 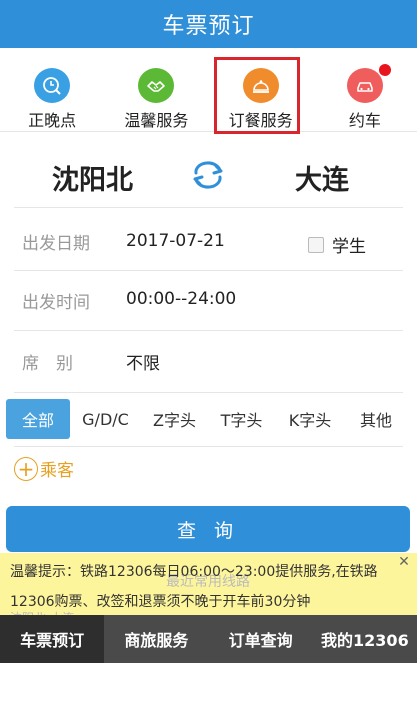 I want to click on seat-class-row: 席 别 不限, so click(x=208, y=360).